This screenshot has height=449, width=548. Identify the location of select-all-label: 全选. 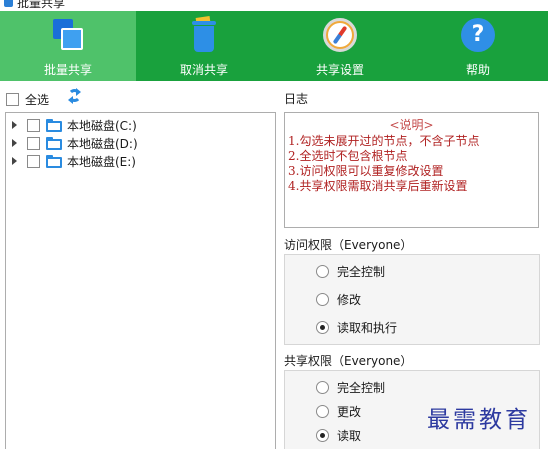
(37, 100).